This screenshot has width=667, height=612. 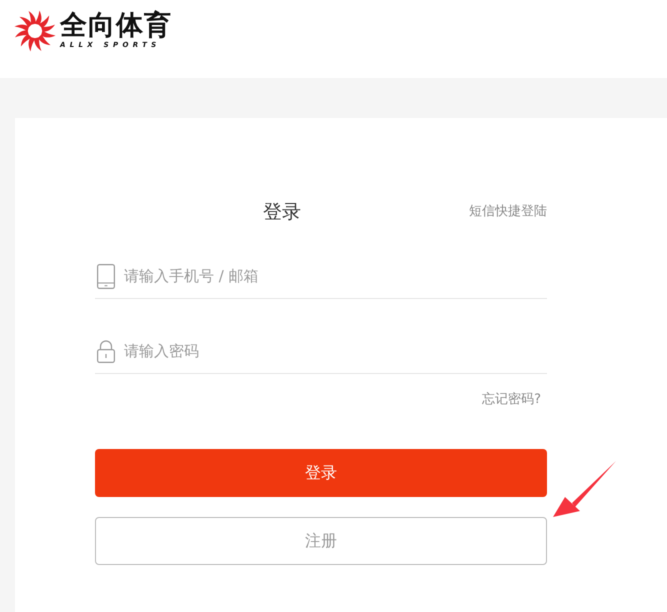 What do you see at coordinates (282, 212) in the screenshot?
I see `login-title: 登录` at bounding box center [282, 212].